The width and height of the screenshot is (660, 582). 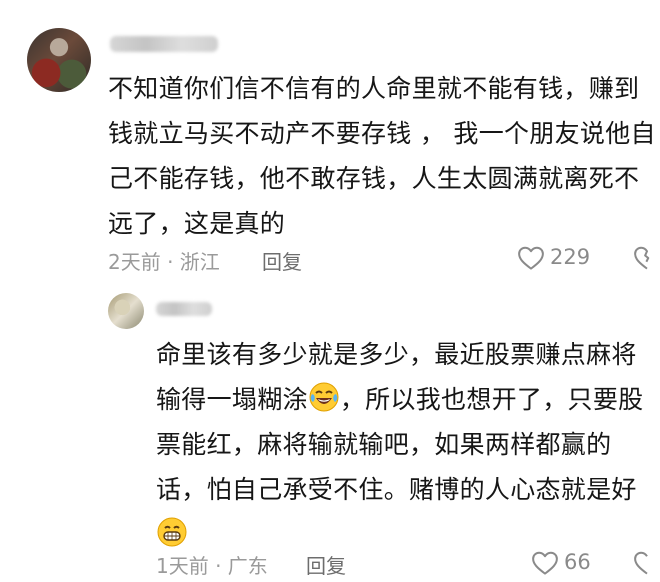 I want to click on reply-line: 输得一塌糊涂 ，所以我也想开了，只要股, so click(x=408, y=399).